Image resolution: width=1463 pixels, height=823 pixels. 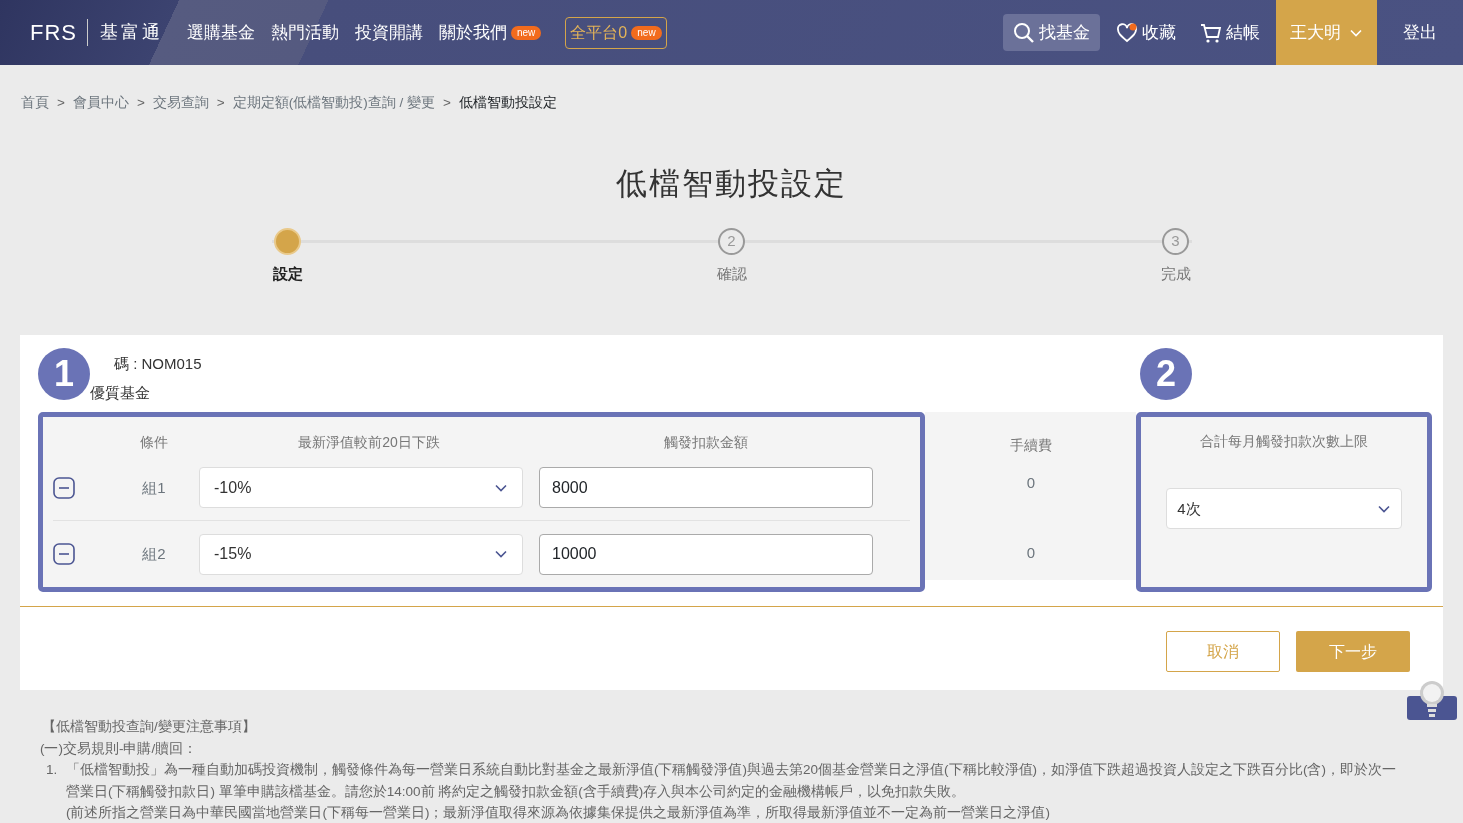 I want to click on column-header: 手續費, so click(x=1030, y=446).